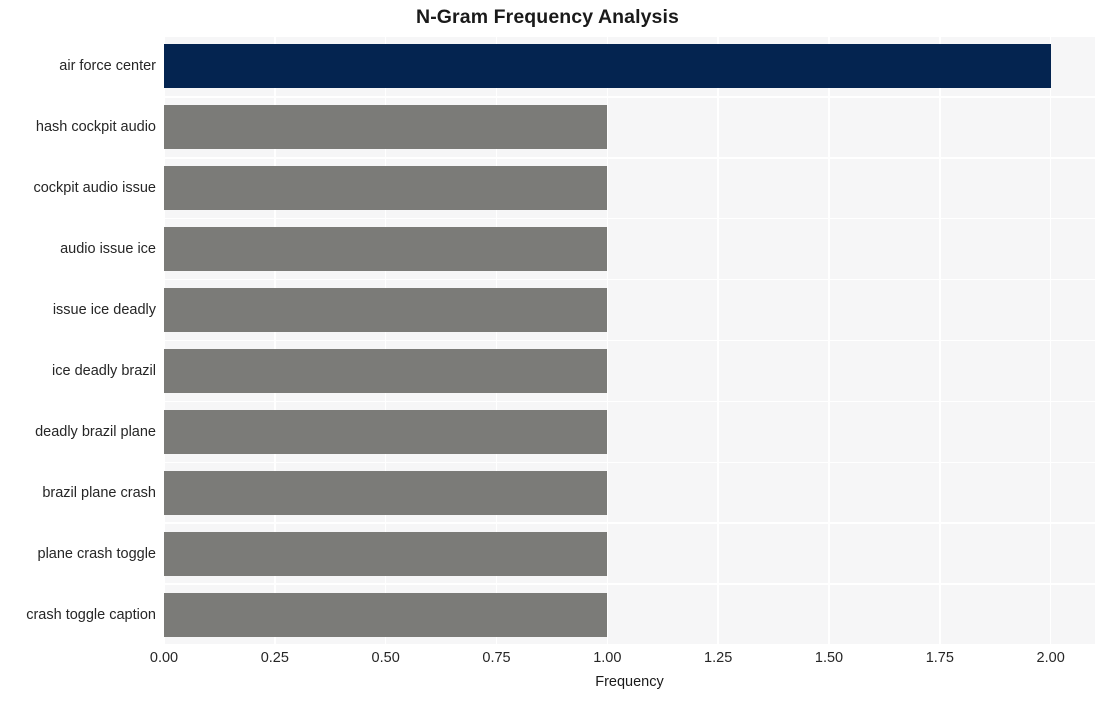 Image resolution: width=1103 pixels, height=701 pixels. What do you see at coordinates (104, 370) in the screenshot?
I see `y-axis-tick-label: ice deadly brazil` at bounding box center [104, 370].